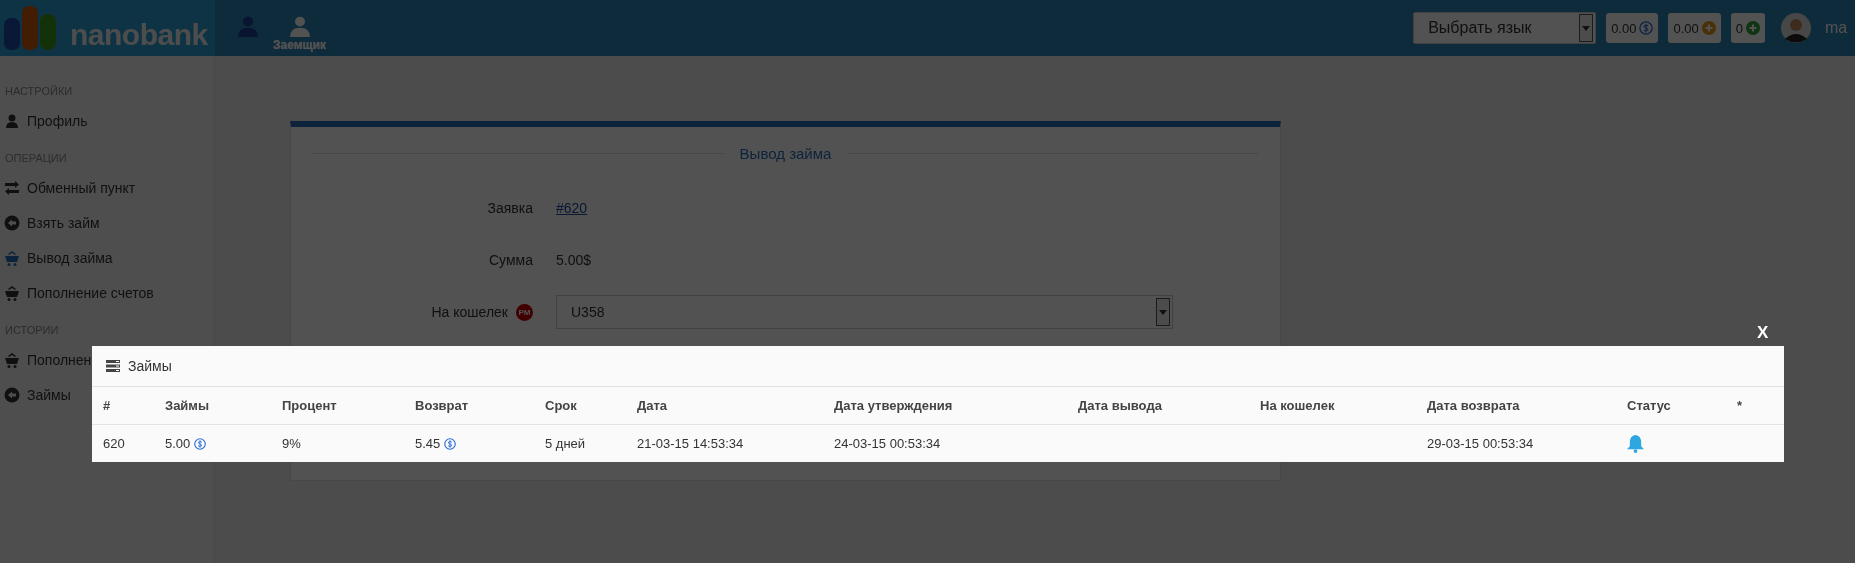 Image resolution: width=1855 pixels, height=563 pixels. Describe the element at coordinates (300, 45) in the screenshot. I see `role-label: Заемщик` at that location.